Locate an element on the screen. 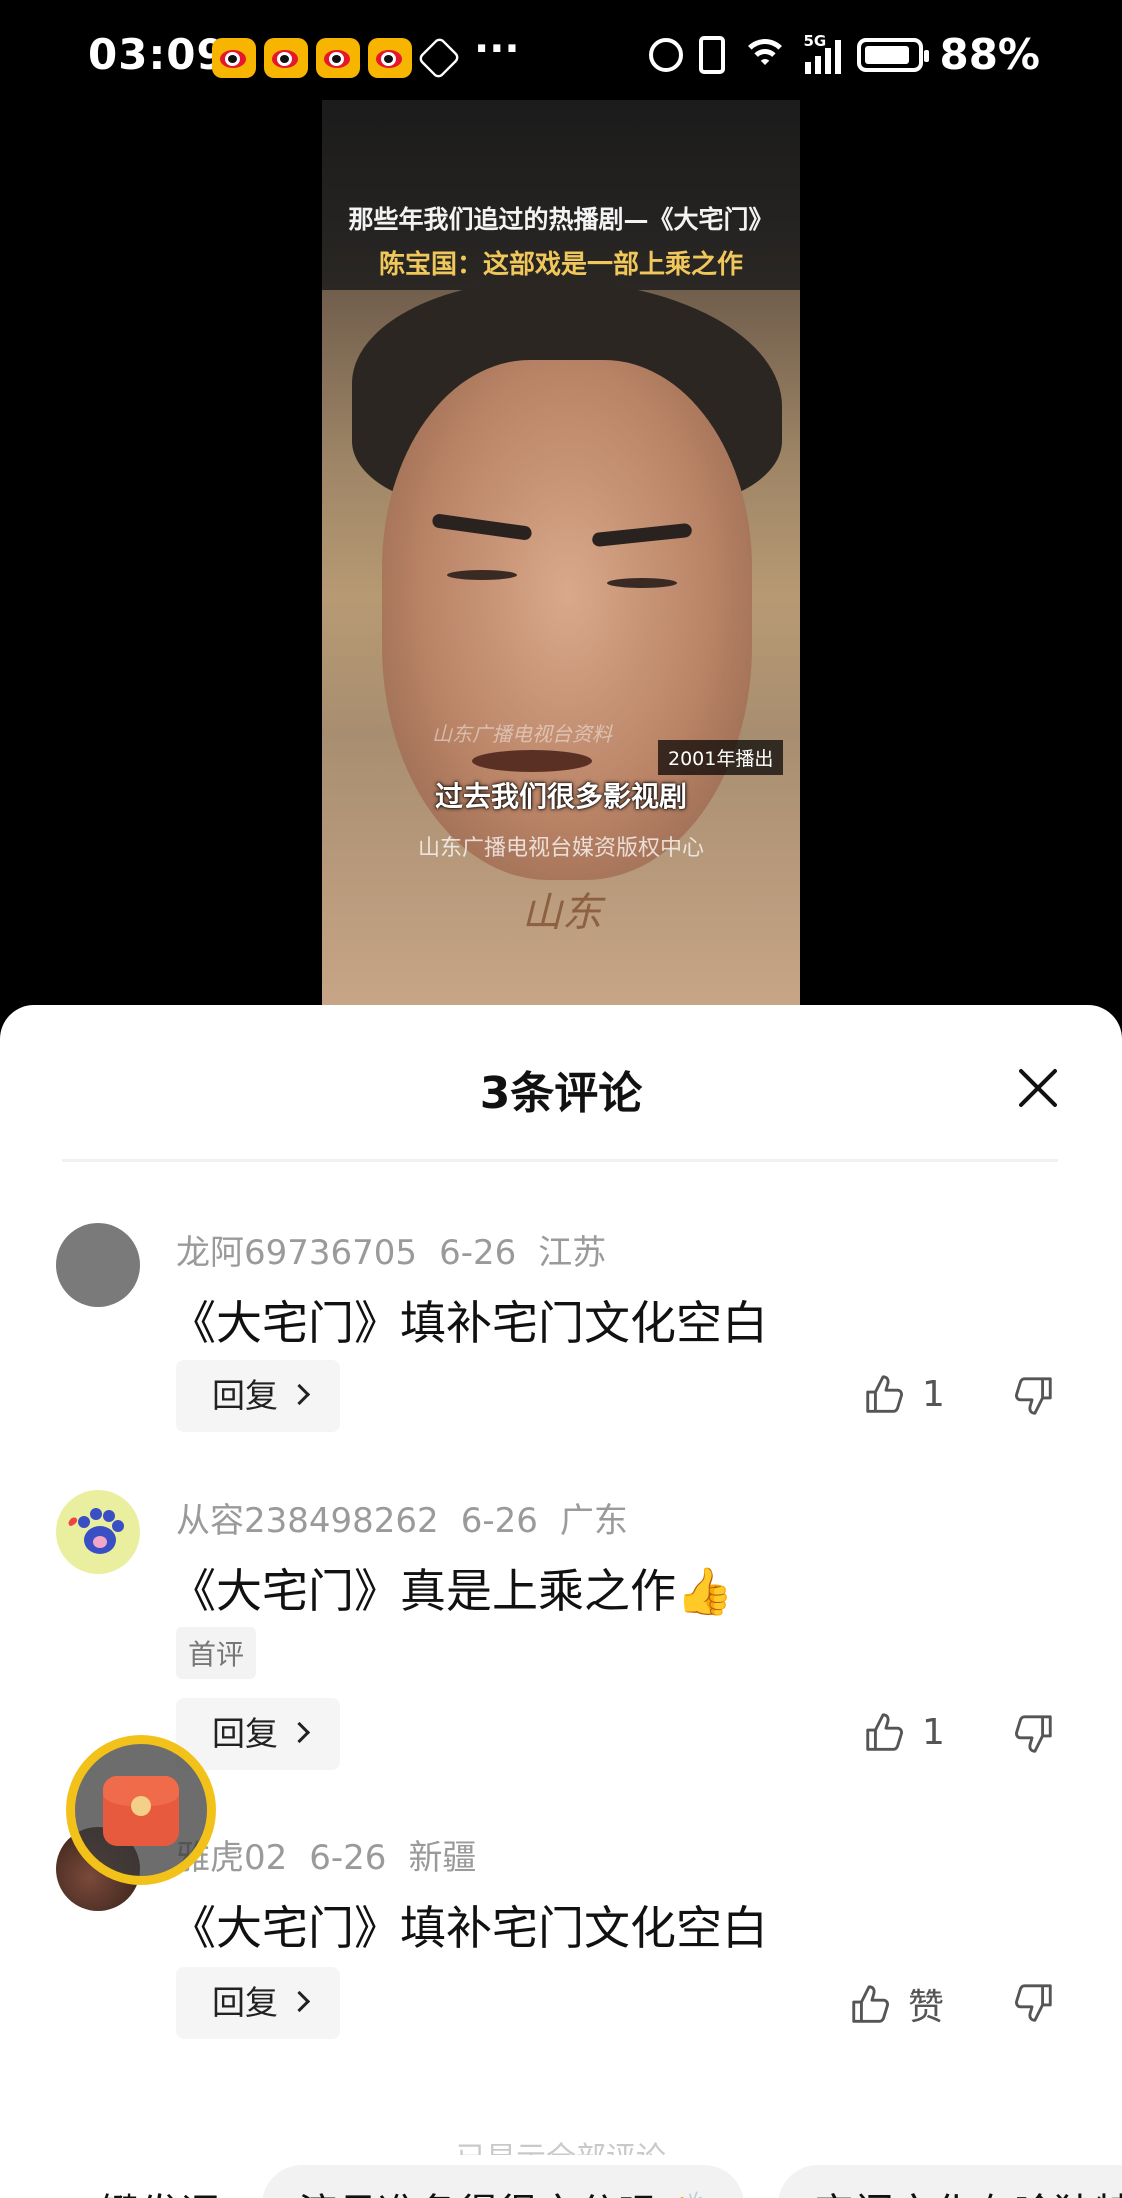 The width and height of the screenshot is (1122, 2198). comment-location: 江苏 is located at coordinates (572, 1253).